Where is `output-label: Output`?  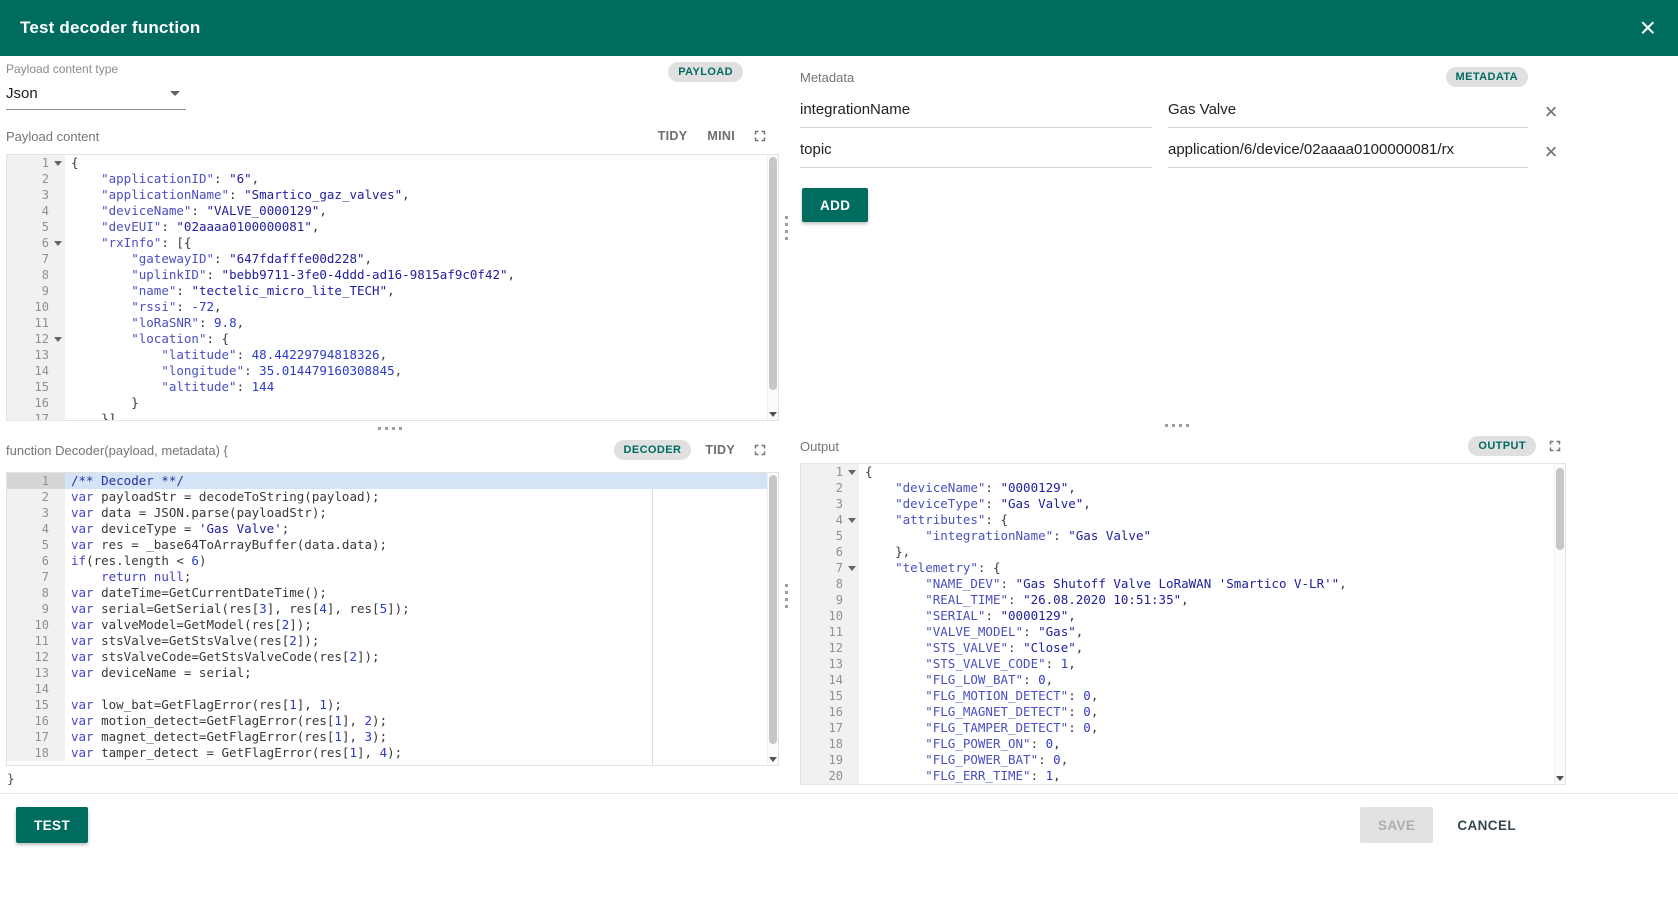
output-label: Output is located at coordinates (820, 446).